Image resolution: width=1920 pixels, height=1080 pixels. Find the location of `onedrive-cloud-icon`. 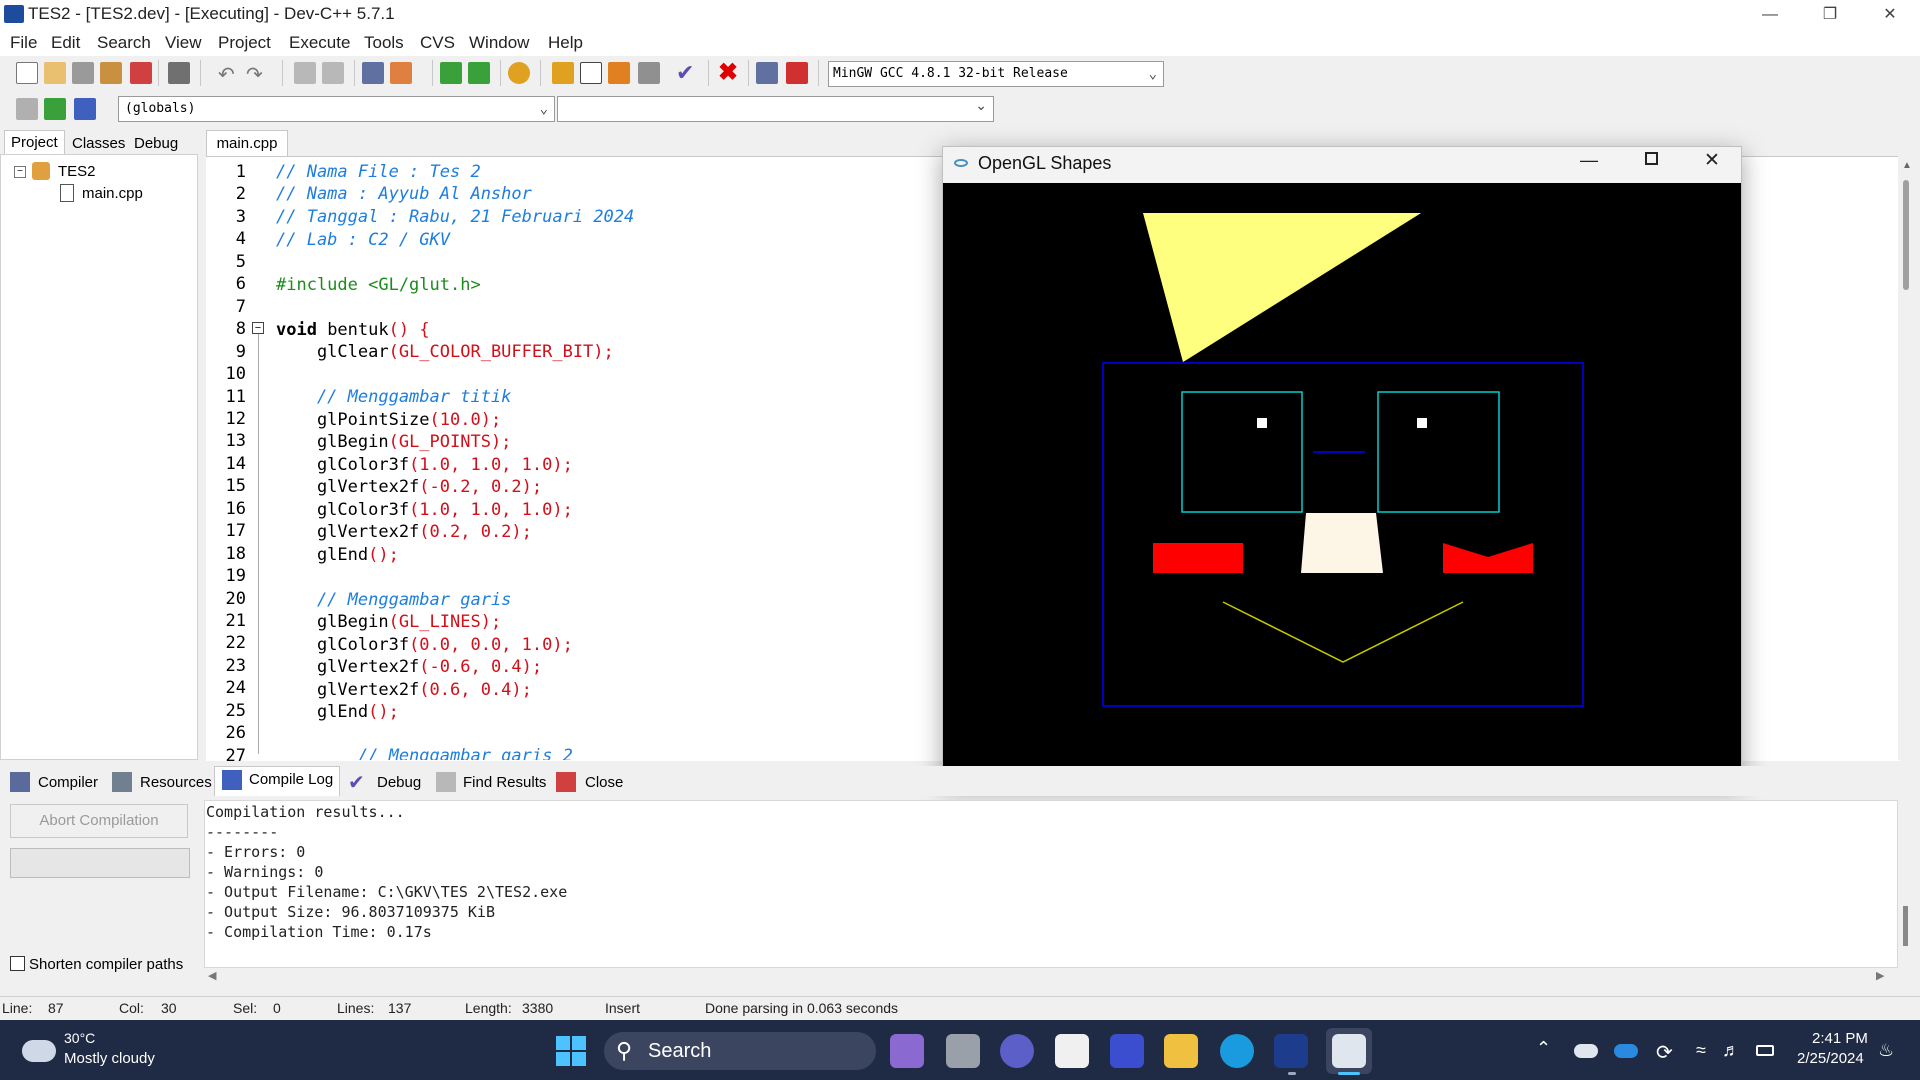

onedrive-cloud-icon is located at coordinates (1586, 1051).